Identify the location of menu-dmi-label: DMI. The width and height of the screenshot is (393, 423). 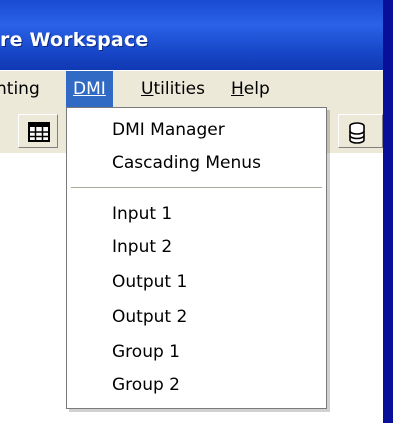
(89, 89).